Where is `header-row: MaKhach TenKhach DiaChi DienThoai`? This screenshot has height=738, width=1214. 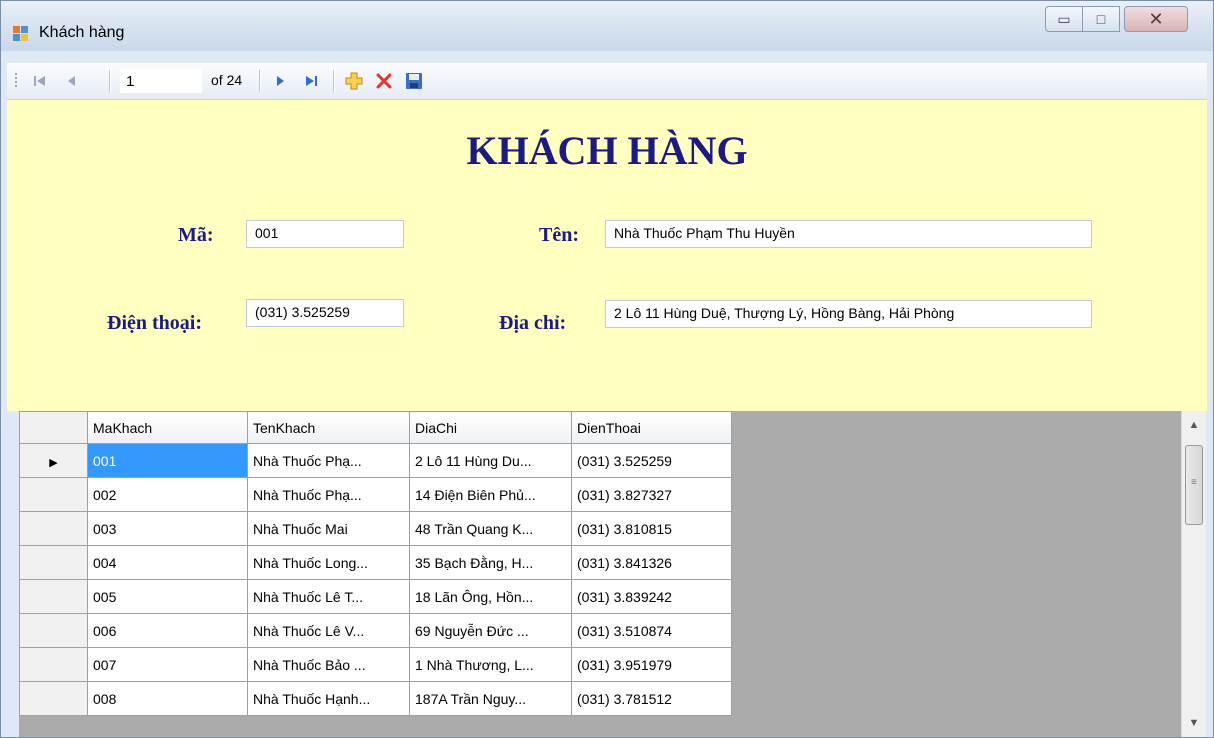
header-row: MaKhach TenKhach DiaChi DienThoai is located at coordinates (375, 427).